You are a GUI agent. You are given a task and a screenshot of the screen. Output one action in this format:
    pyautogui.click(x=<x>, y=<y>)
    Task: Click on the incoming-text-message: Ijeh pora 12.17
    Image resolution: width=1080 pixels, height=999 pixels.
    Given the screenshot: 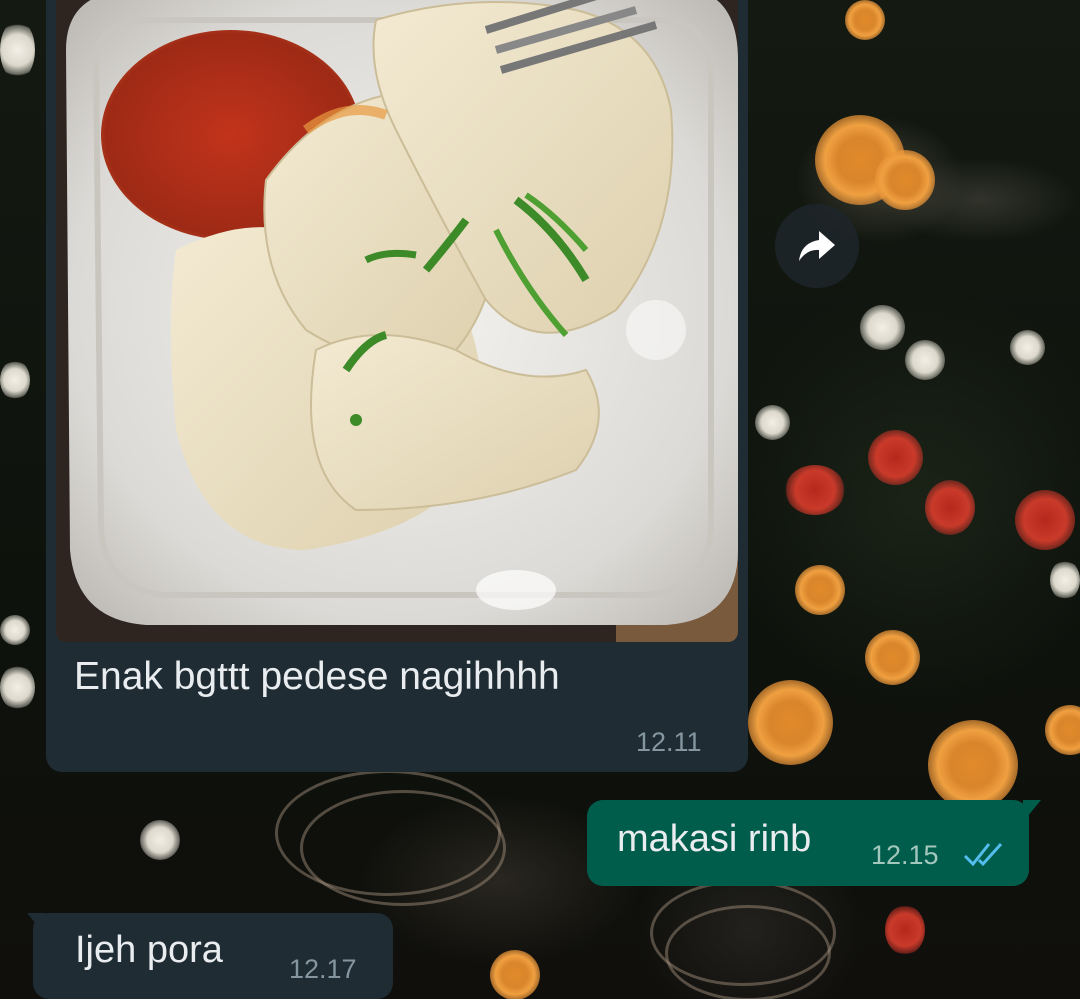 What is the action you would take?
    pyautogui.click(x=213, y=956)
    